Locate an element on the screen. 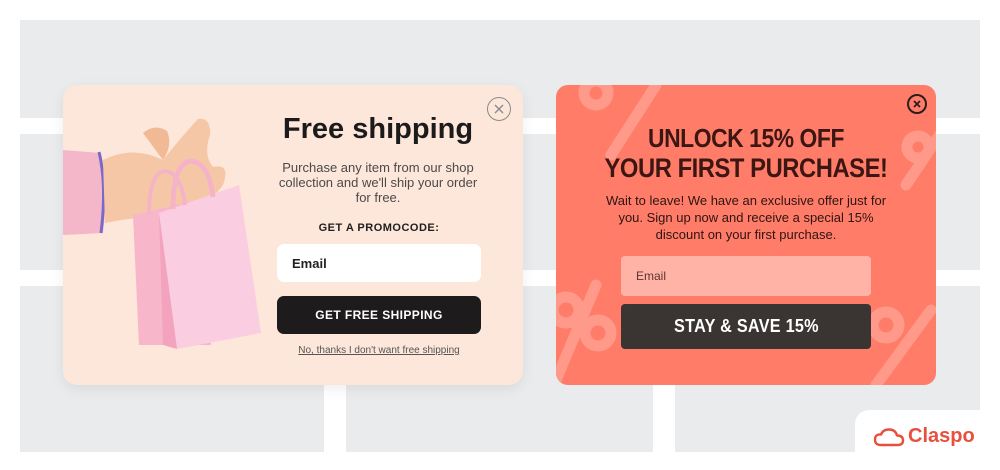 This screenshot has height=470, width=1000. popup-title: Free shipping is located at coordinates (378, 129).